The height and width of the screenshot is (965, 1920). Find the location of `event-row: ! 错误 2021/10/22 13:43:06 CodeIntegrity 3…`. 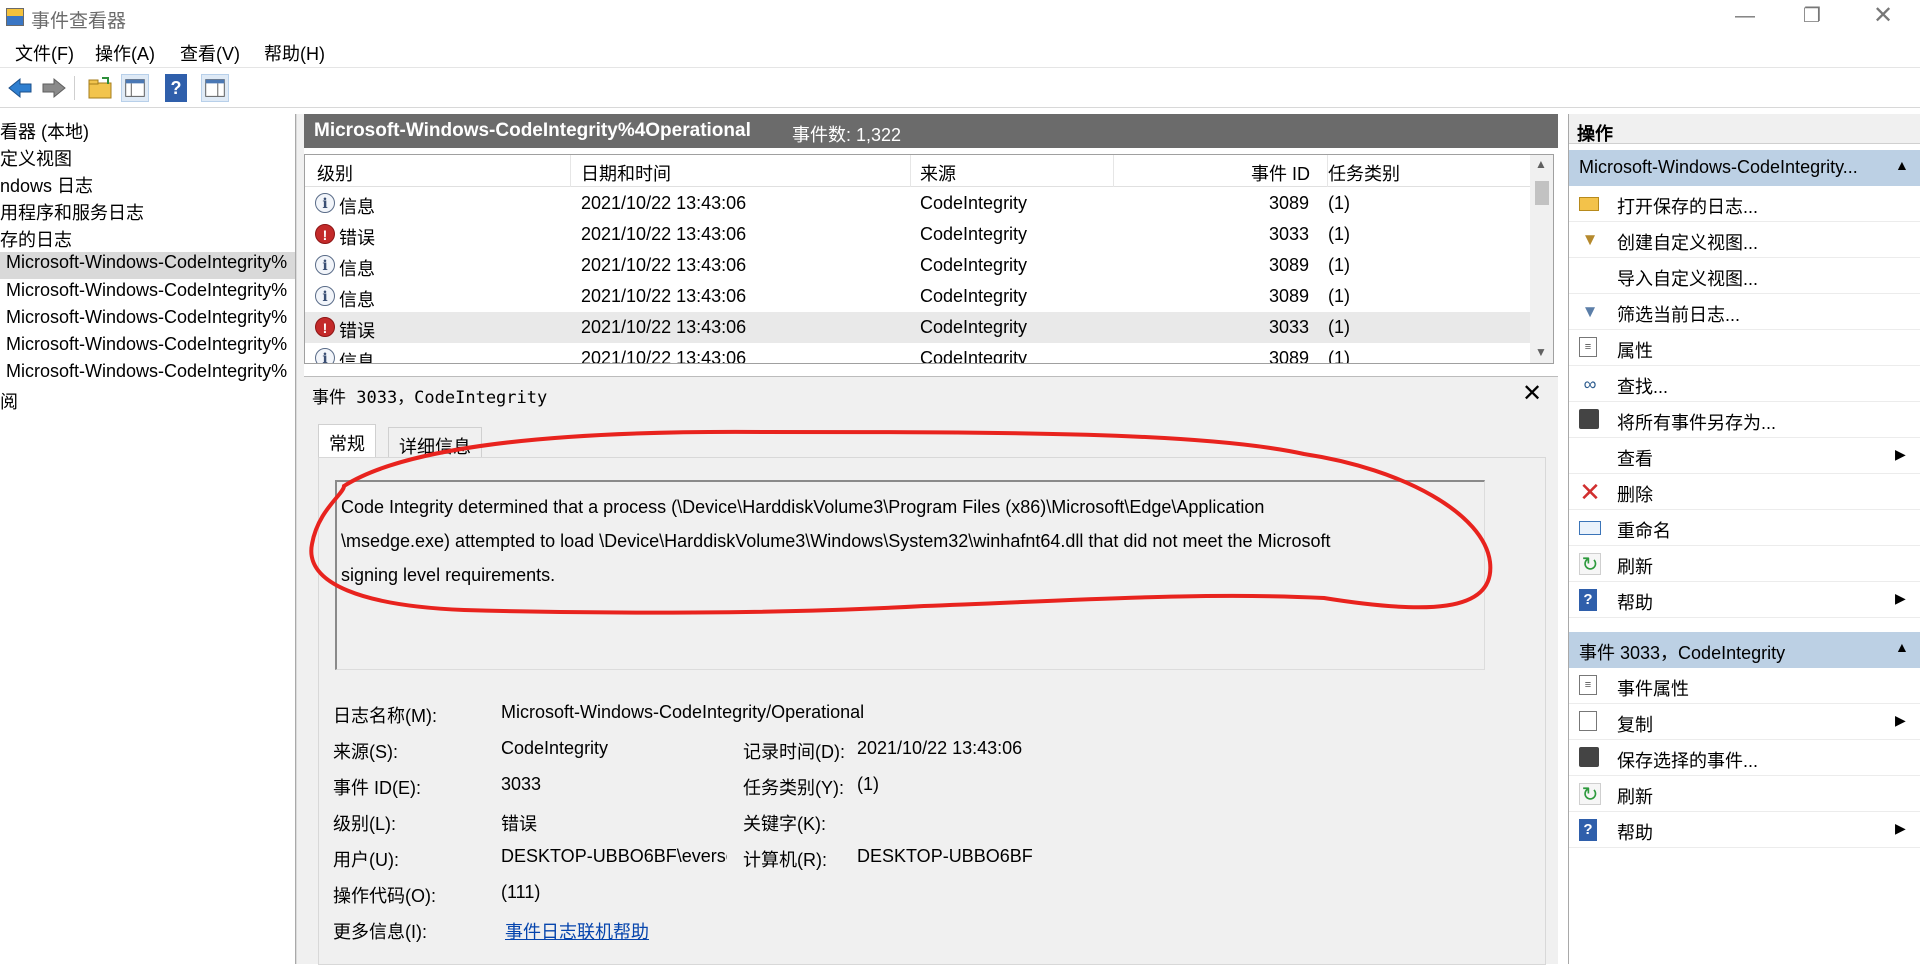

event-row: ! 错误 2021/10/22 13:43:06 CodeIntegrity 3… is located at coordinates (917, 234).